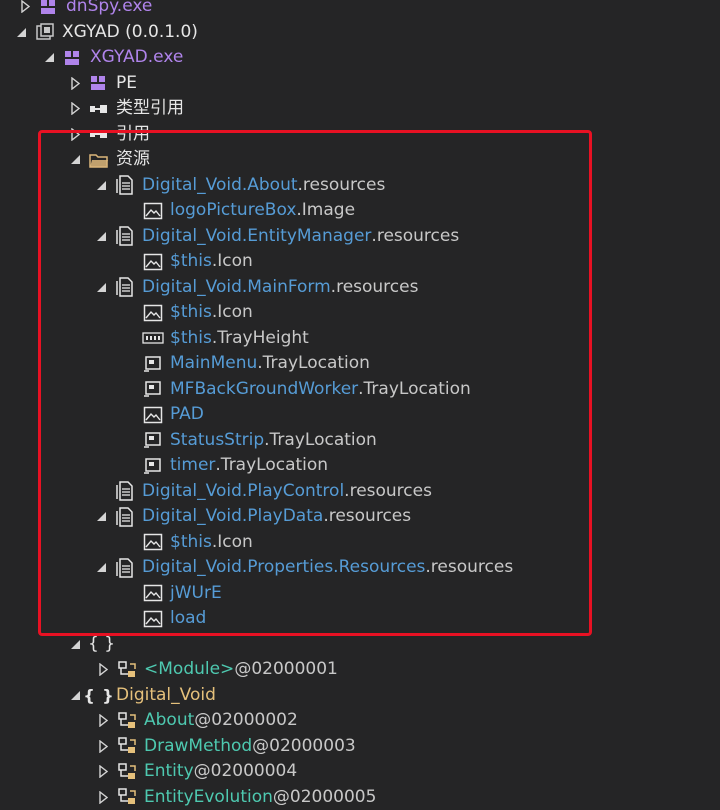  I want to click on tree-row-resource-entry: MFBackGroundWorker .TrayLocation, so click(360, 389).